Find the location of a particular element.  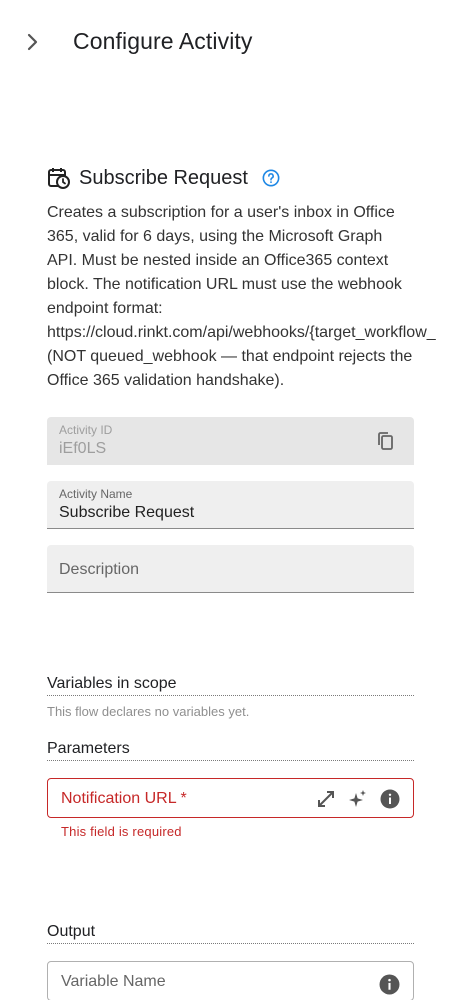

help-circle-icon is located at coordinates (271, 178).